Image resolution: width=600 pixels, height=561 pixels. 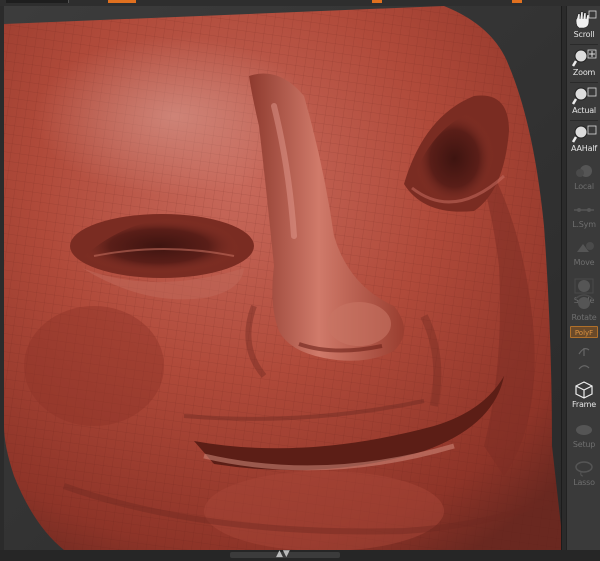 I want to click on local-symmetry-icon, so click(x=584, y=210).